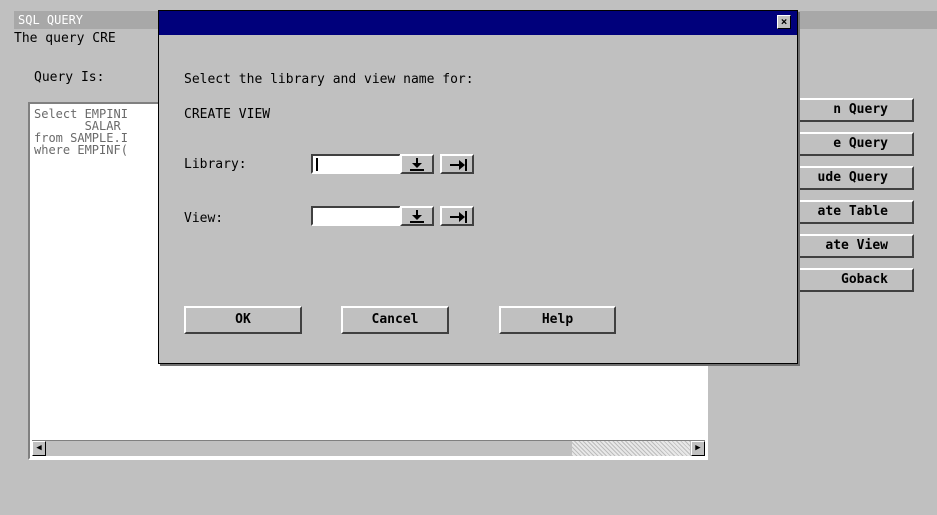 The image size is (937, 515). Describe the element at coordinates (557, 320) in the screenshot. I see `help-button: Help` at that location.